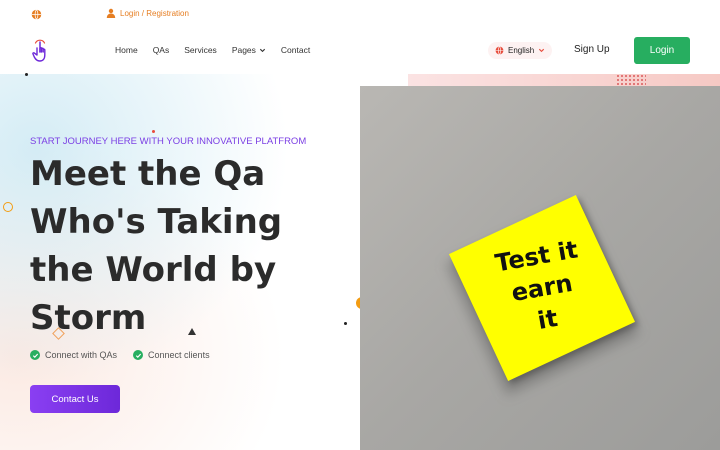 This screenshot has width=720, height=450. I want to click on hero-features: Connect with QAs Connect clients, so click(120, 355).